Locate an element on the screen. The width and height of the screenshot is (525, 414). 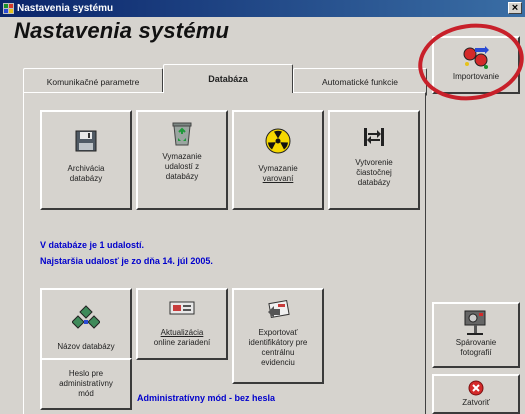
close-icon: × is located at coordinates (515, 8).